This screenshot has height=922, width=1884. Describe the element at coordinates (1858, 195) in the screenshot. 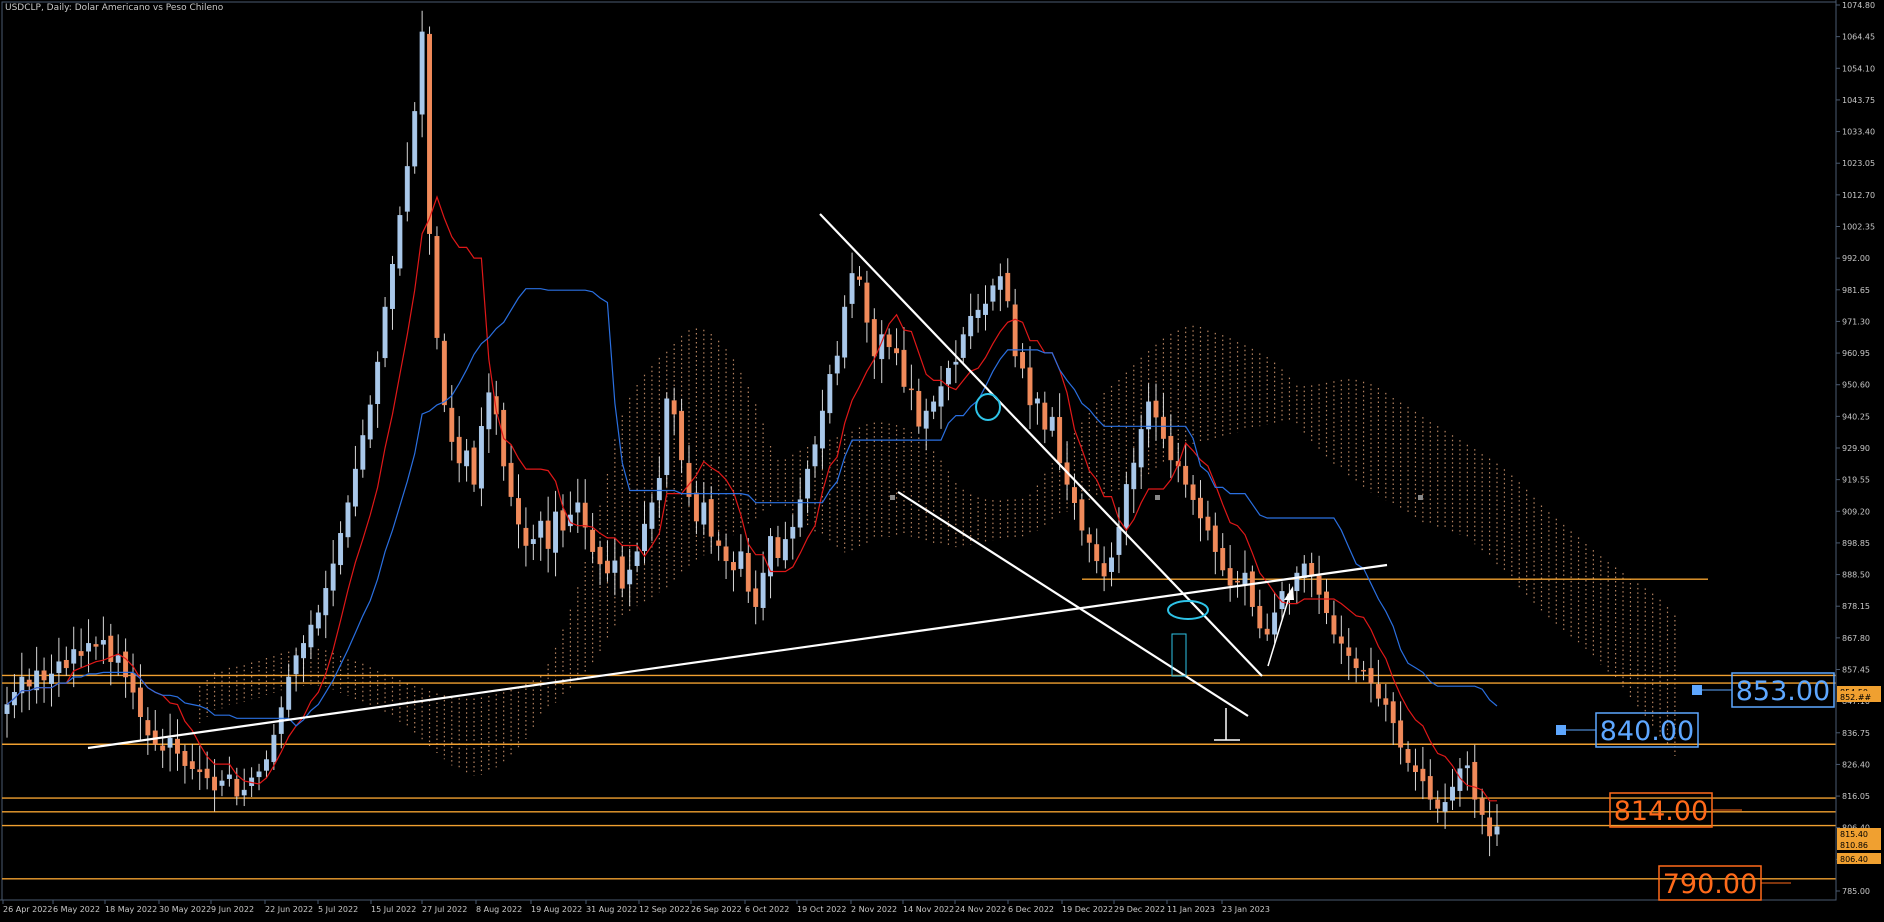

I see `y-tick-label: 1012.70` at that location.